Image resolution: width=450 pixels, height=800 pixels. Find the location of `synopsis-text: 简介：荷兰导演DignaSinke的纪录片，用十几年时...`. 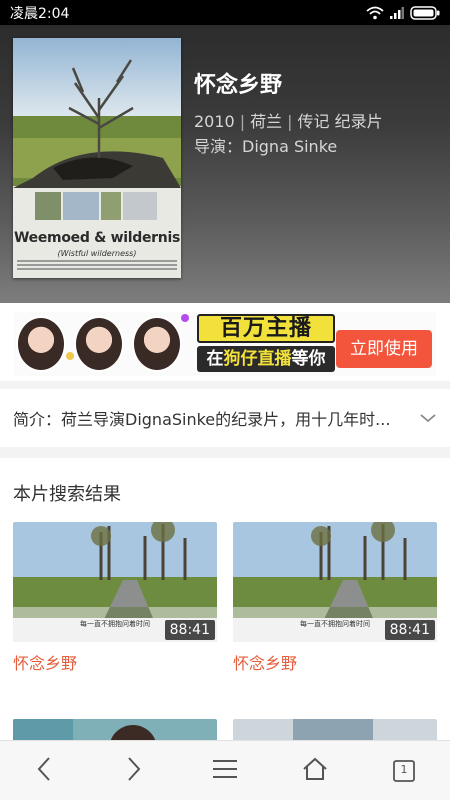

synopsis-text: 简介：荷兰导演DignaSinke的纪录片，用十几年时... is located at coordinates (202, 419).